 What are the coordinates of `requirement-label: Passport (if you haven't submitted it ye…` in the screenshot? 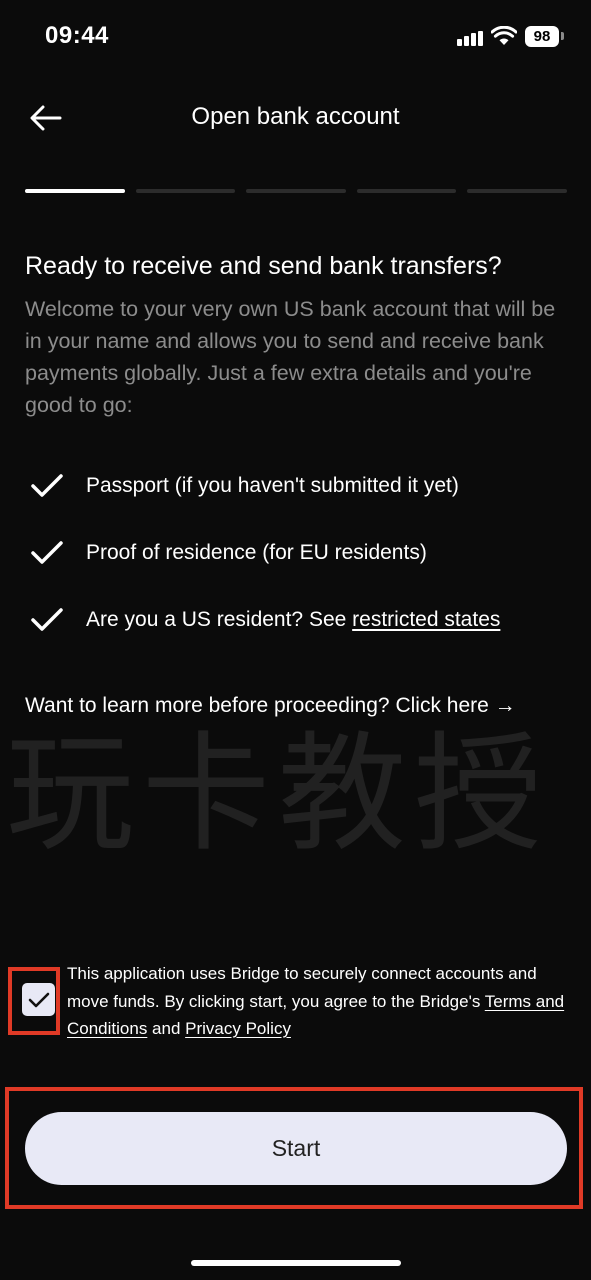 It's located at (272, 485).